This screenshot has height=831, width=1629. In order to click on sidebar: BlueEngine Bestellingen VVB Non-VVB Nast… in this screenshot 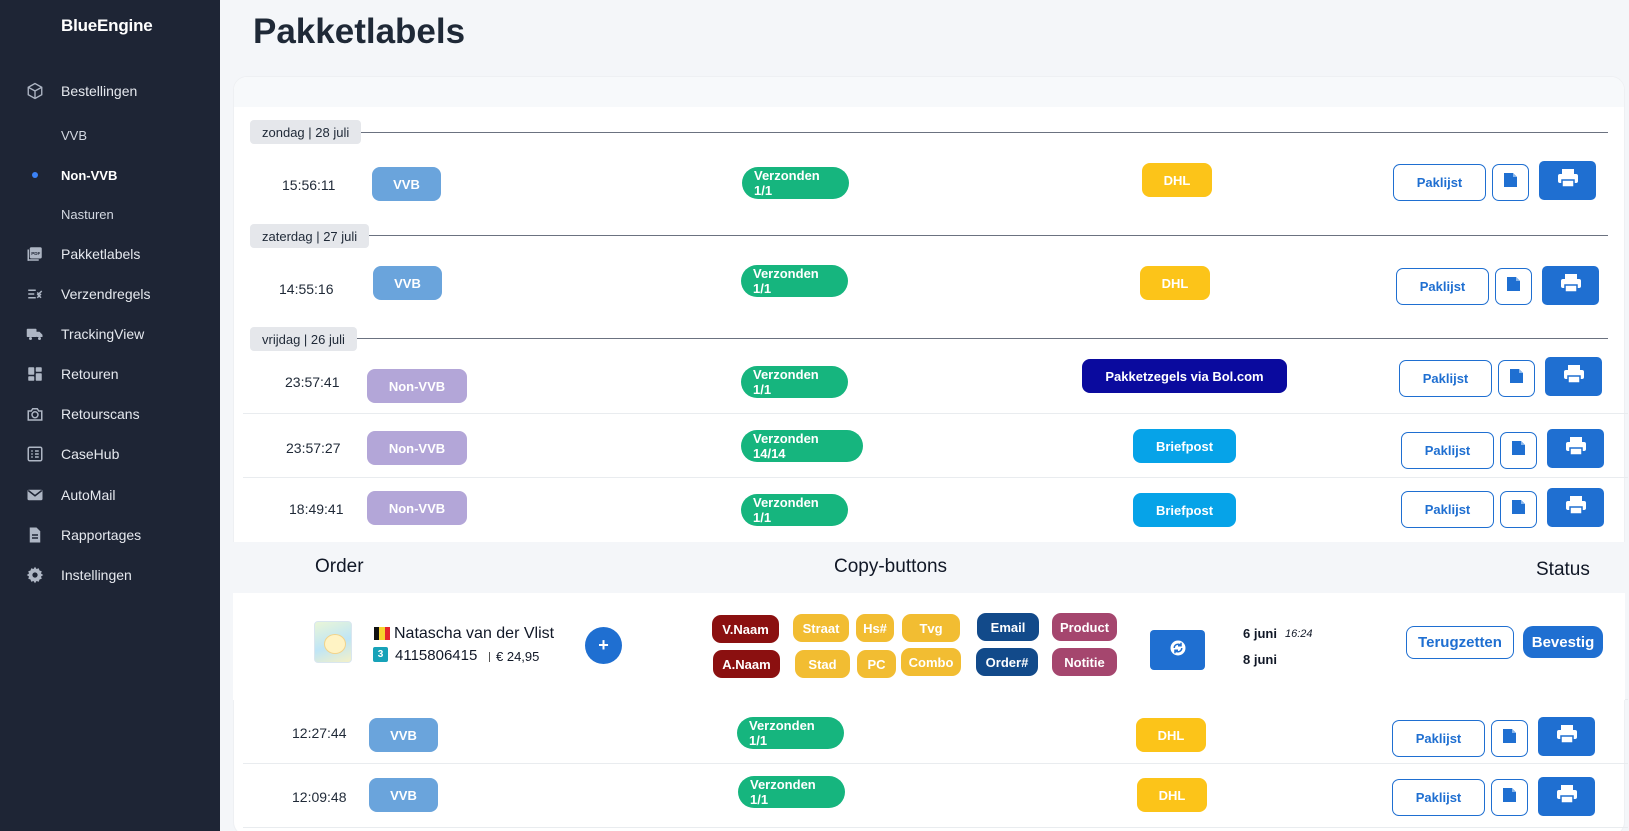, I will do `click(110, 415)`.